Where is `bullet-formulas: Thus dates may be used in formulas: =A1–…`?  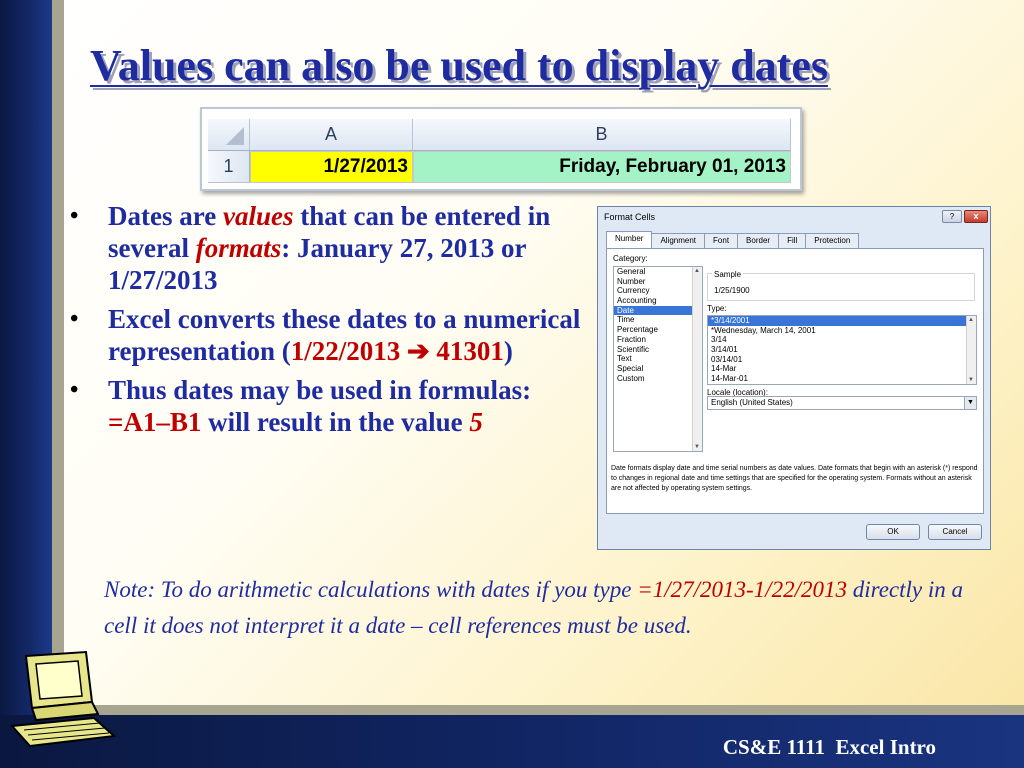 bullet-formulas: Thus dates may be used in formulas: =A1–… is located at coordinates (330, 406).